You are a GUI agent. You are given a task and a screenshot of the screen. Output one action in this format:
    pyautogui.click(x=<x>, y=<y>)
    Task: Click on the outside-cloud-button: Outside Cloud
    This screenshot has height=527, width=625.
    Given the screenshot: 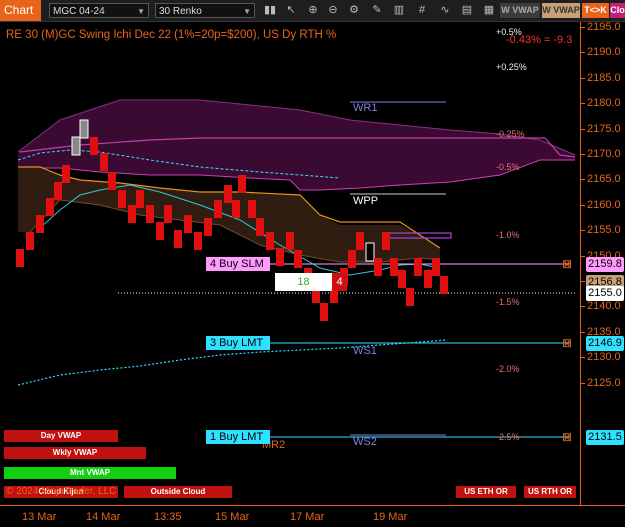 What is the action you would take?
    pyautogui.click(x=178, y=492)
    